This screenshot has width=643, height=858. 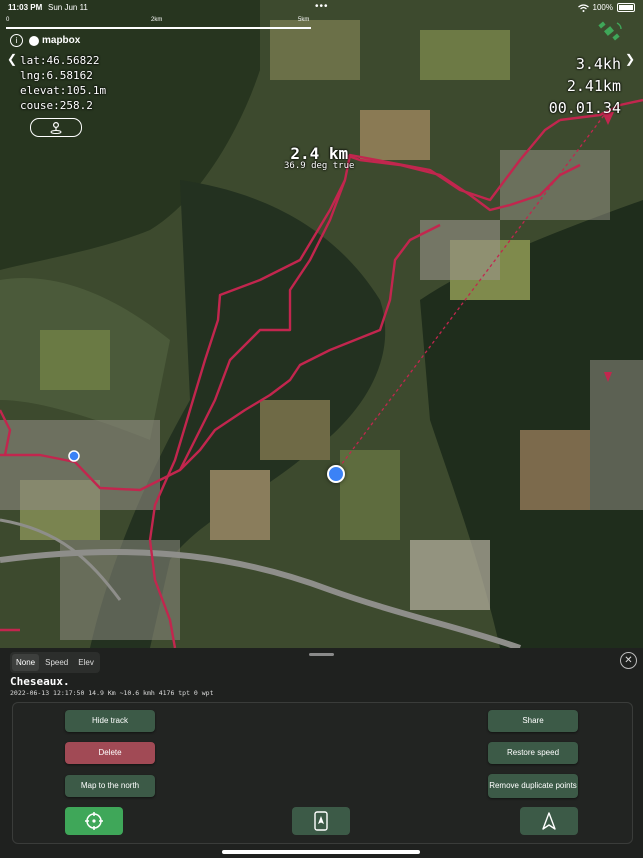 I want to click on distance-value: 2.41km, so click(x=593, y=86).